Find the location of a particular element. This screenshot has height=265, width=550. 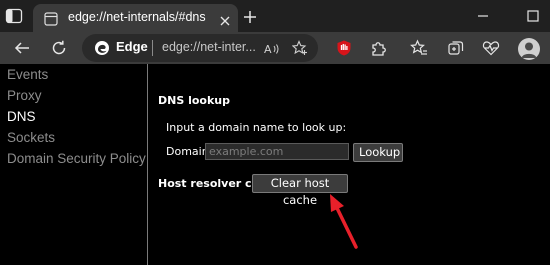

profile-avatar-icon is located at coordinates (529, 49).